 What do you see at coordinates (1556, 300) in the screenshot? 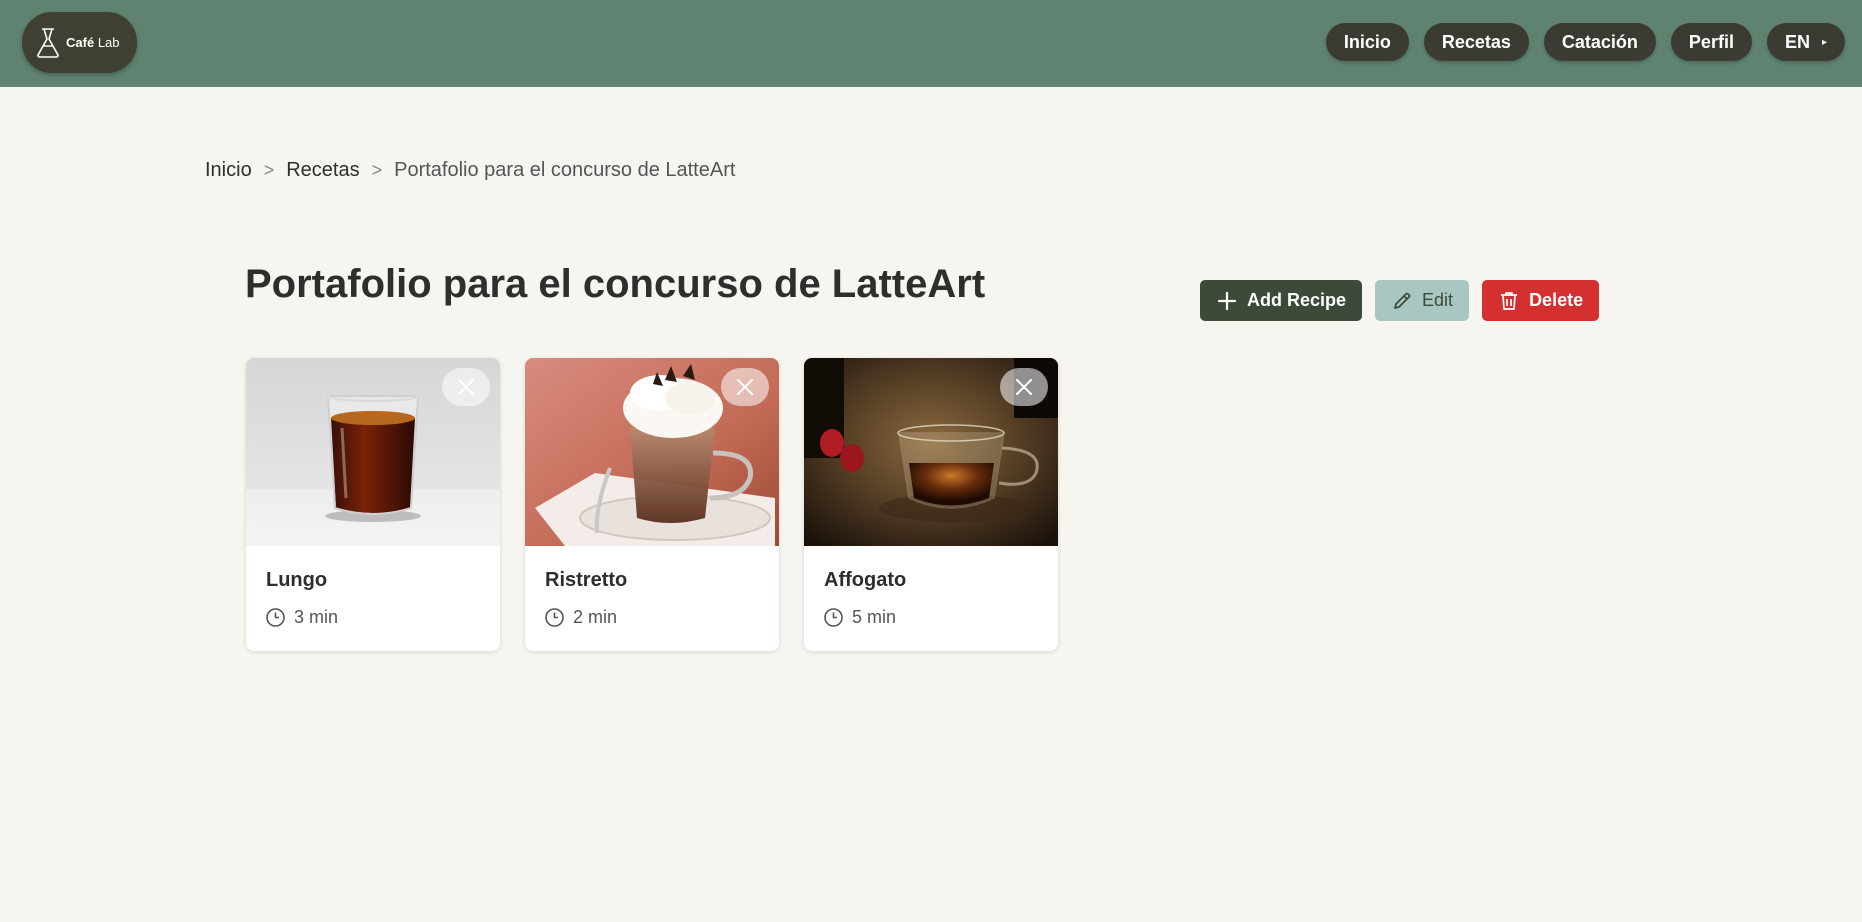
I see `delete-label: Delete` at bounding box center [1556, 300].